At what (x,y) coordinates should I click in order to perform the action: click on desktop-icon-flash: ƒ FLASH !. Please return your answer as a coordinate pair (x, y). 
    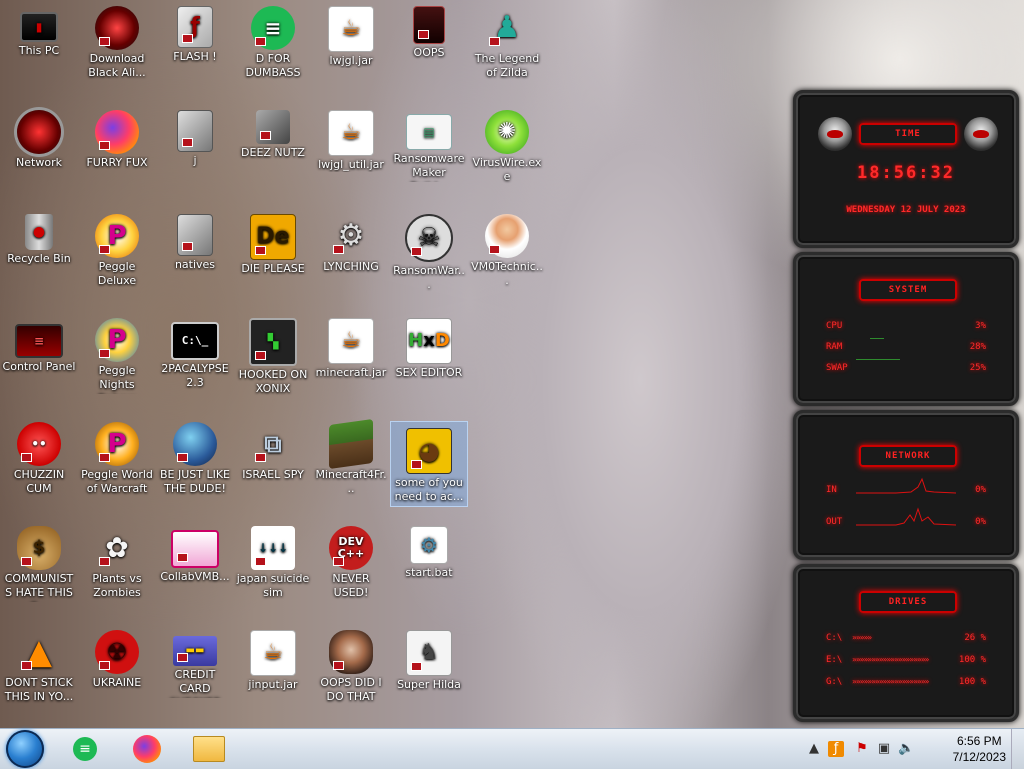
    Looking at the image, I should click on (195, 50).